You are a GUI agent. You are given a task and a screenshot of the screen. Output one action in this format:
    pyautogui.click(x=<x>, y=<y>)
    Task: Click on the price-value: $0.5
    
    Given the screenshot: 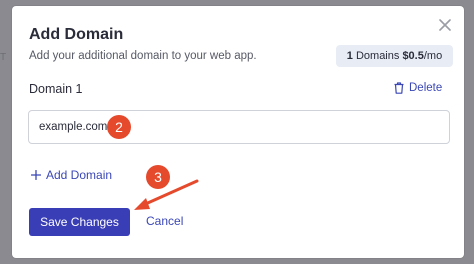 What is the action you would take?
    pyautogui.click(x=413, y=56)
    